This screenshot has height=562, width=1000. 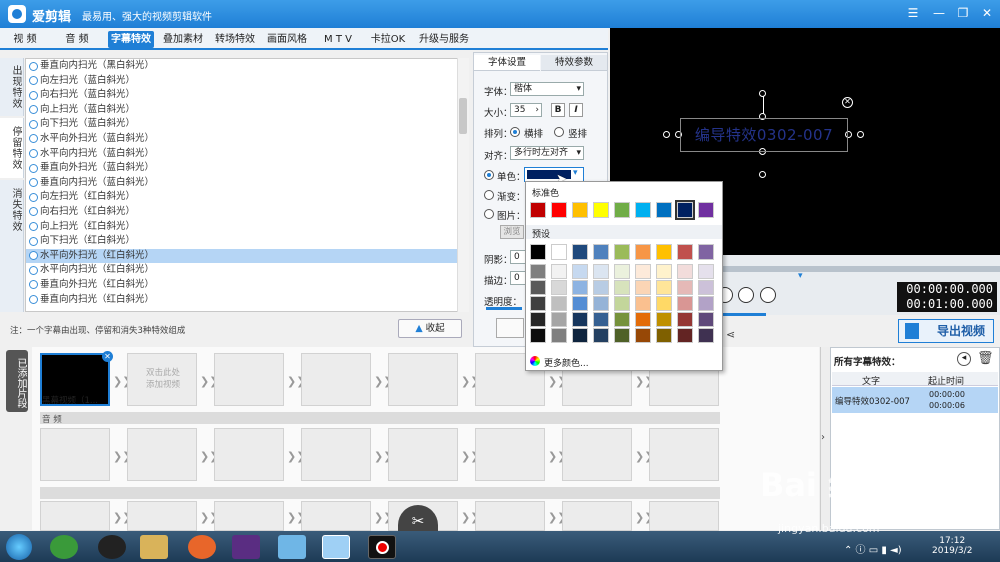 I want to click on seek-track, so click(x=860, y=269).